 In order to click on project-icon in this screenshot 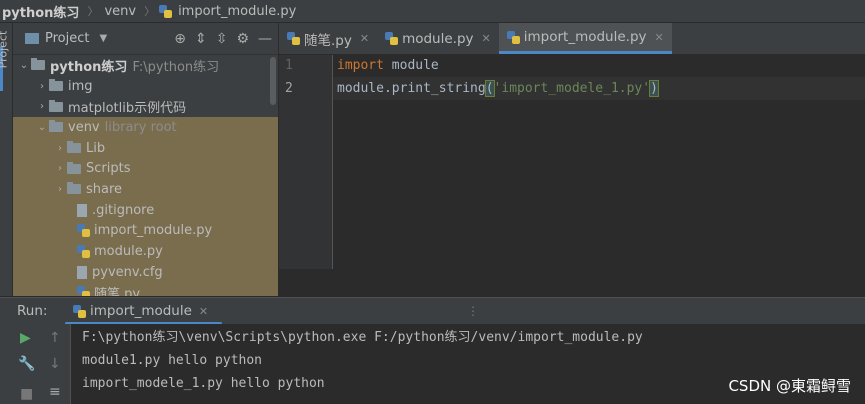, I will do `click(32, 38)`.